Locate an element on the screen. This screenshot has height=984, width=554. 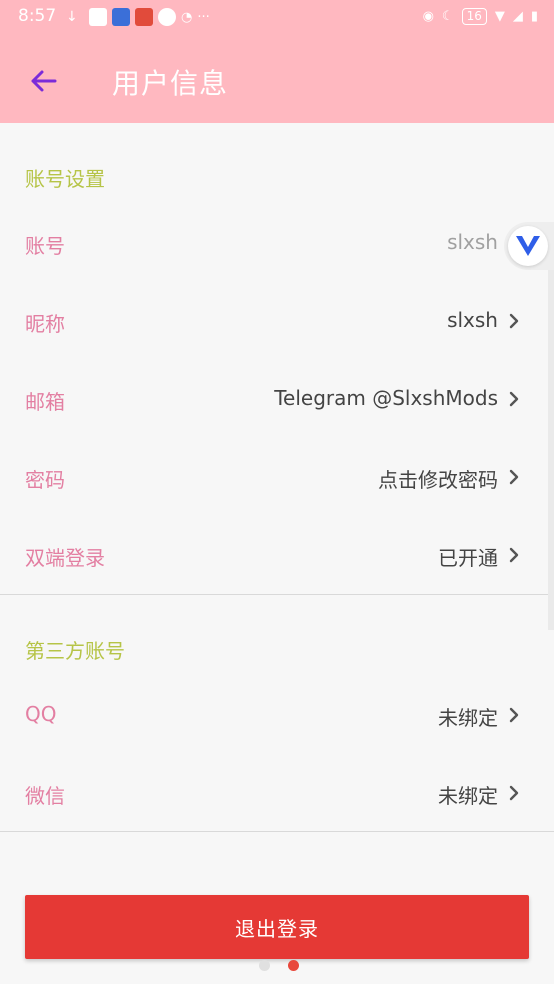
page-title: 用户信息 is located at coordinates (170, 83).